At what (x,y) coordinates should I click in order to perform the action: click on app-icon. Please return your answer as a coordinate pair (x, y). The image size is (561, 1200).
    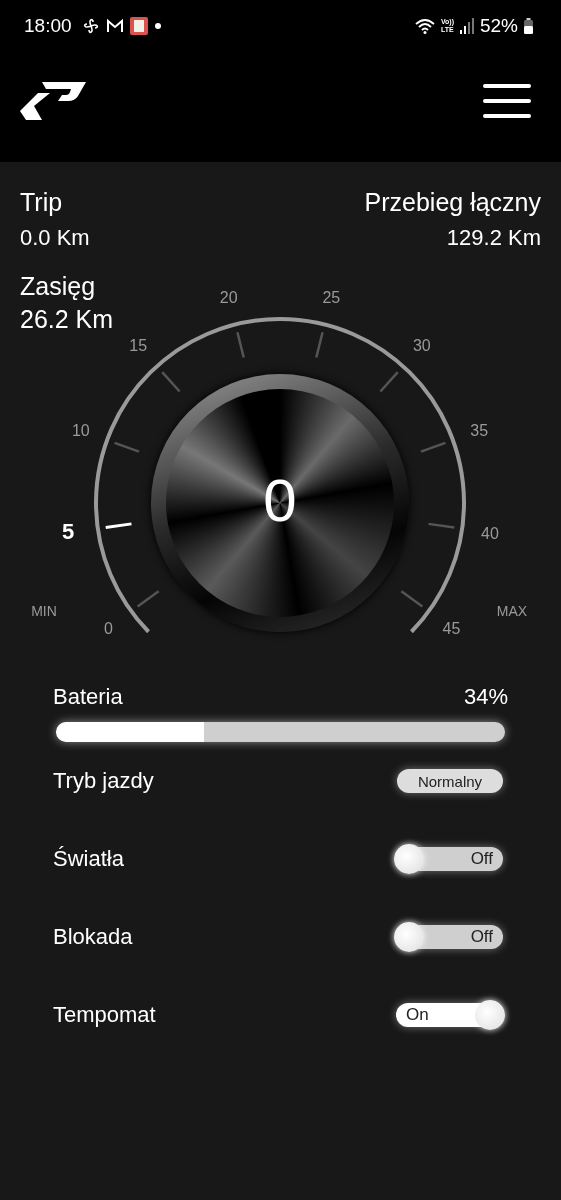
    Looking at the image, I should click on (138, 26).